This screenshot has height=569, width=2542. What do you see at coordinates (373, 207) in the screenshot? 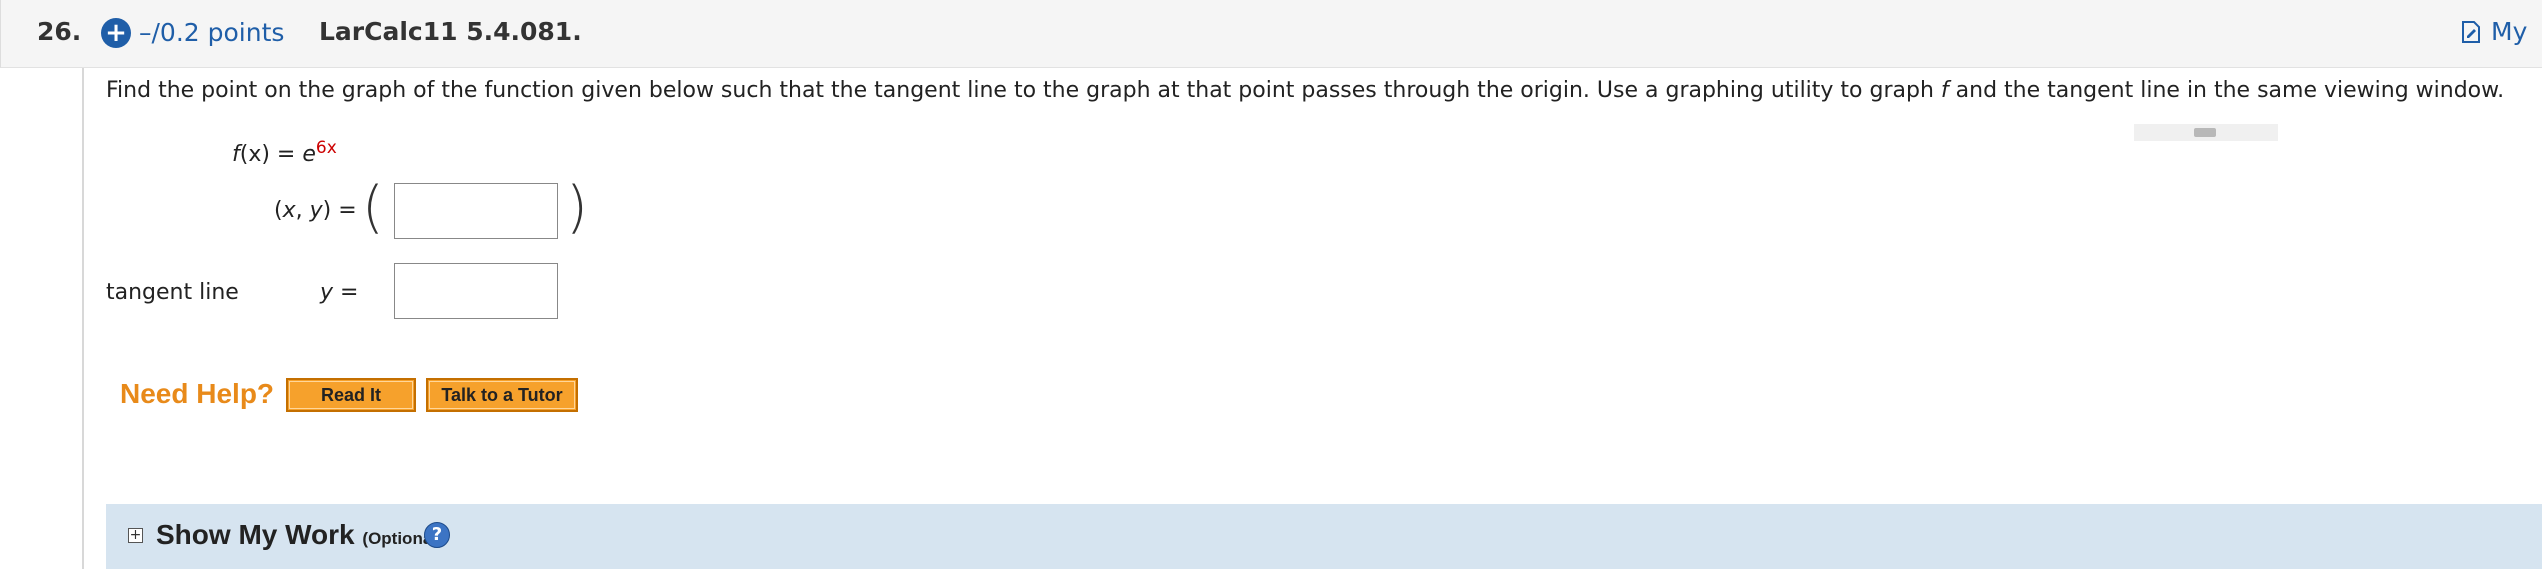
I see `open-paren: (` at bounding box center [373, 207].